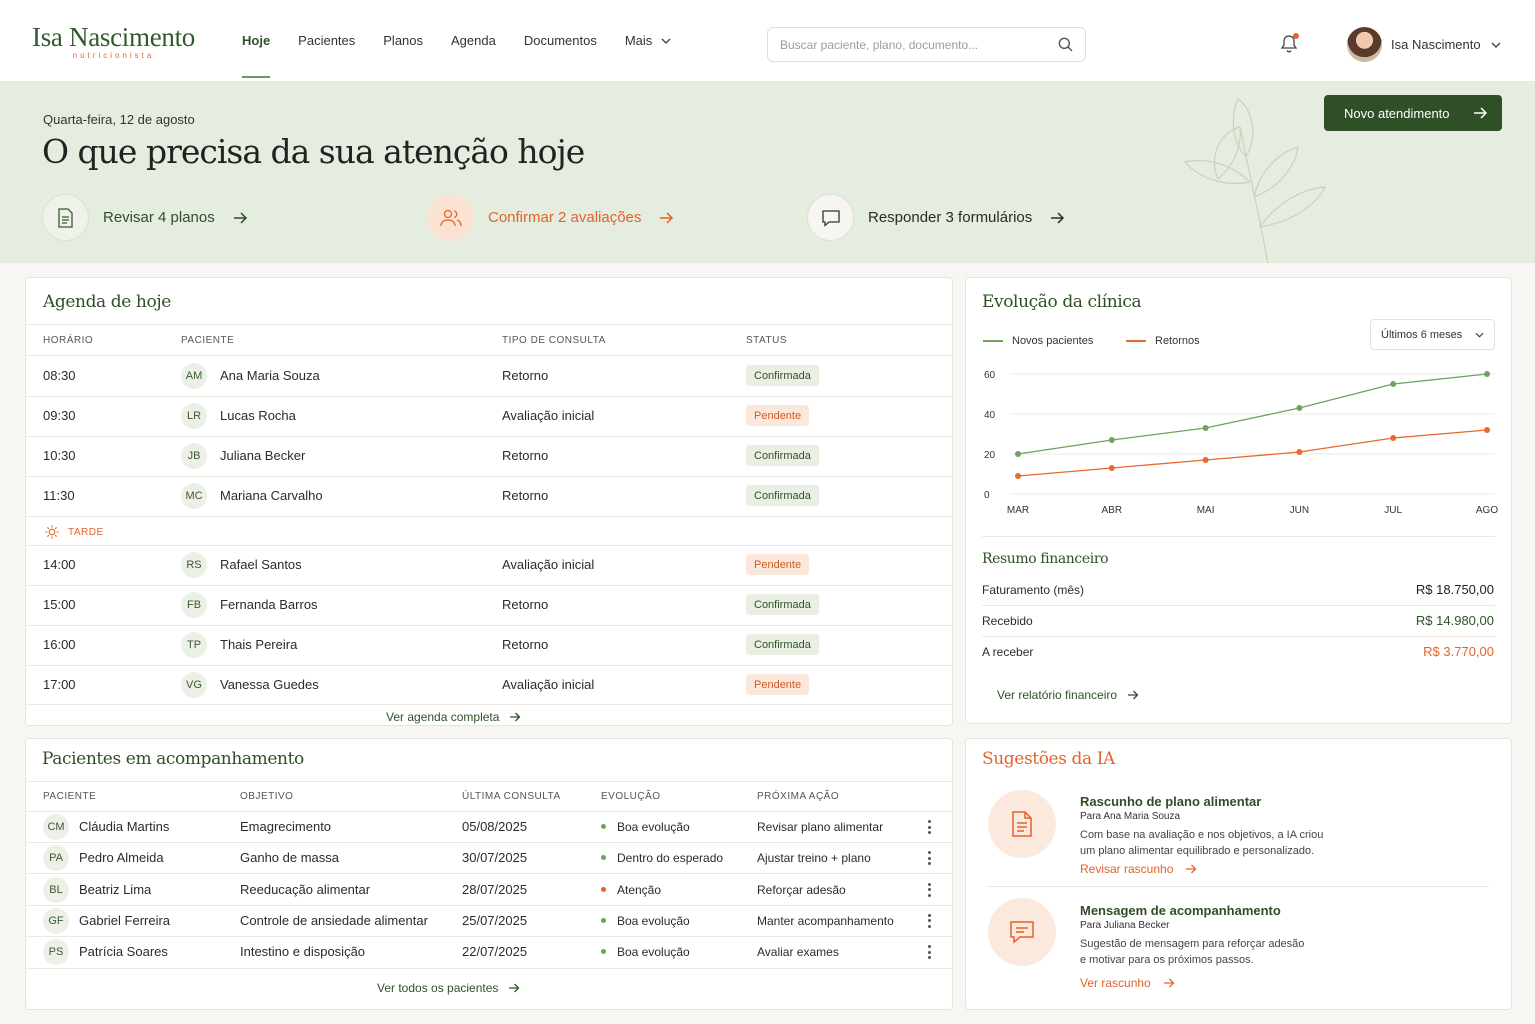 The image size is (1535, 1024). What do you see at coordinates (1127, 869) in the screenshot?
I see `review-draft-label: Revisar rascunho` at bounding box center [1127, 869].